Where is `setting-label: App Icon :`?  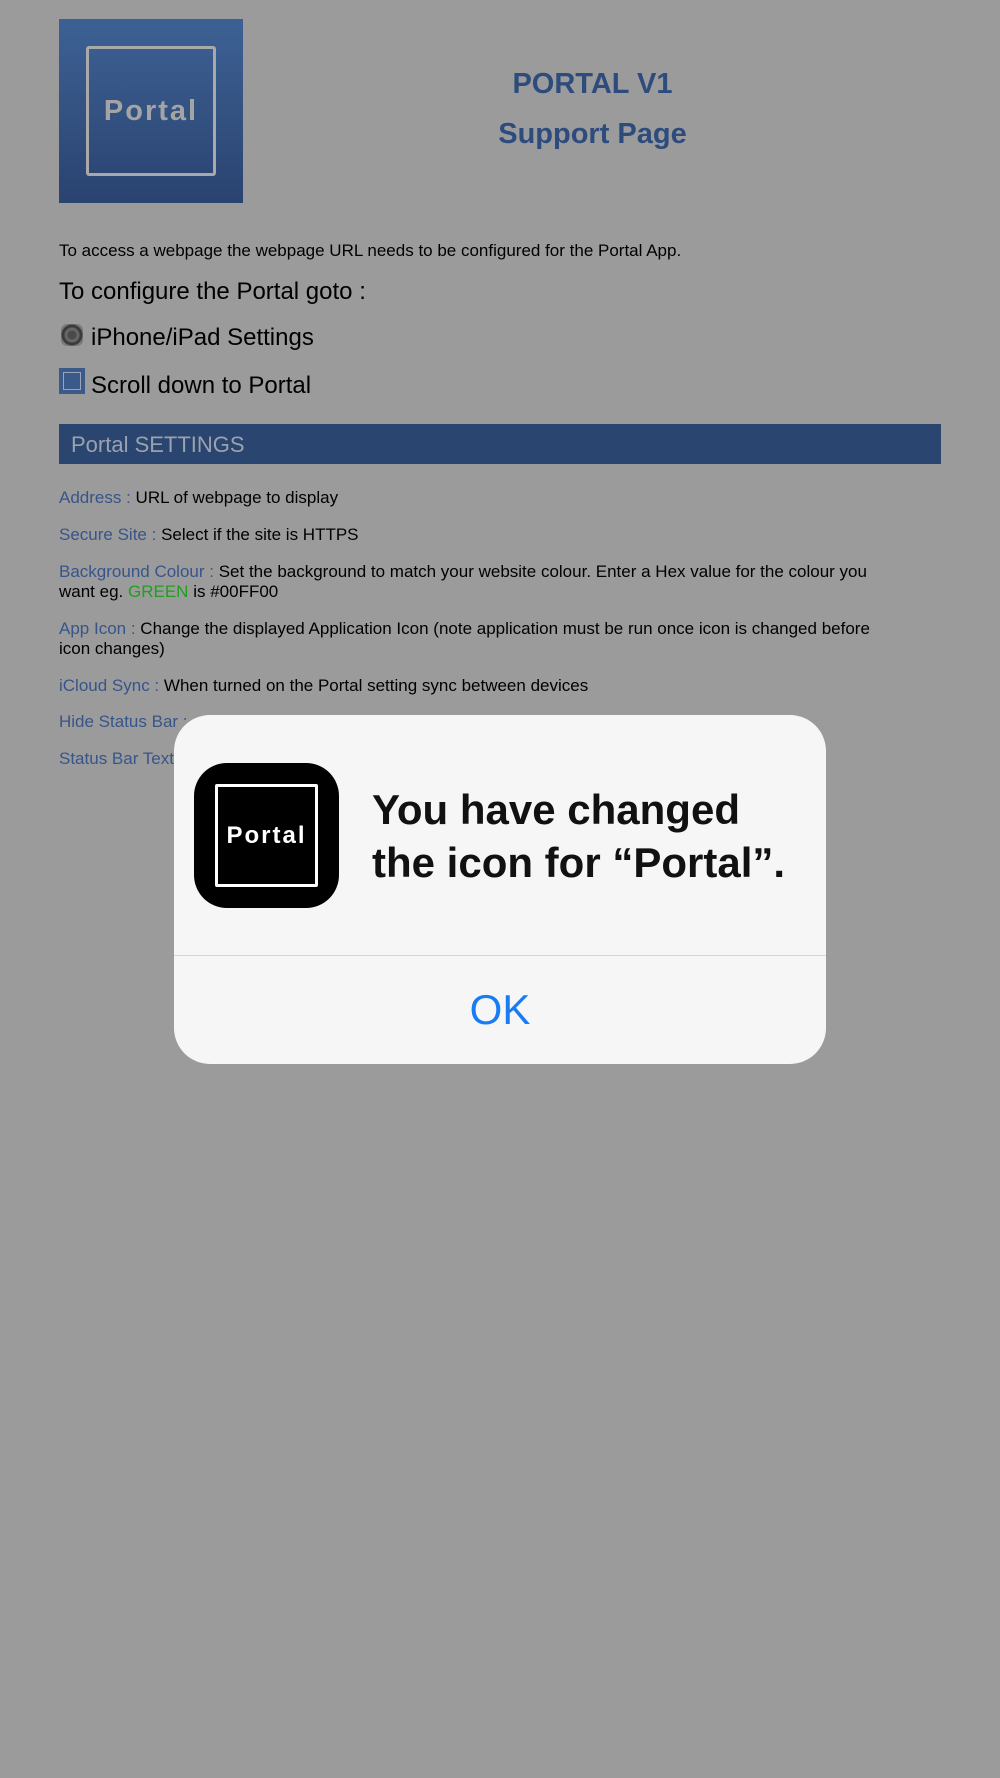
setting-label: App Icon : is located at coordinates (97, 628).